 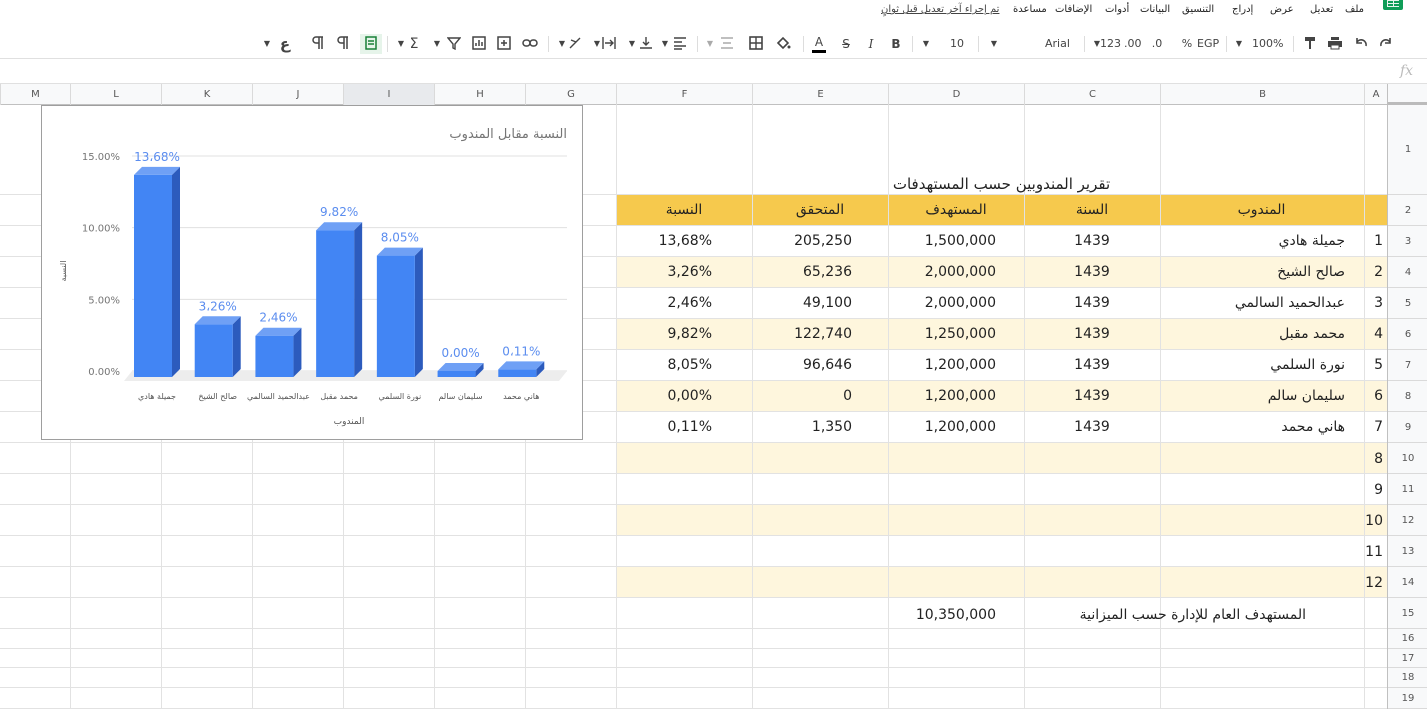 I want to click on merge-cells-icon, so click(x=727, y=44).